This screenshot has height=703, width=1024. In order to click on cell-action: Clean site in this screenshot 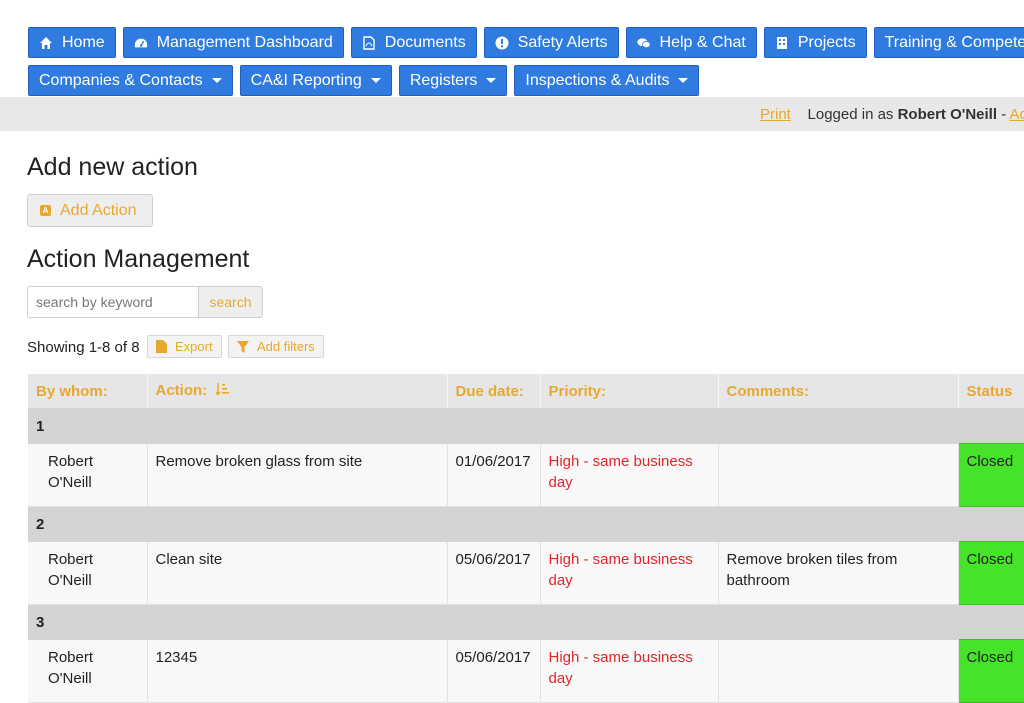, I will do `click(297, 573)`.